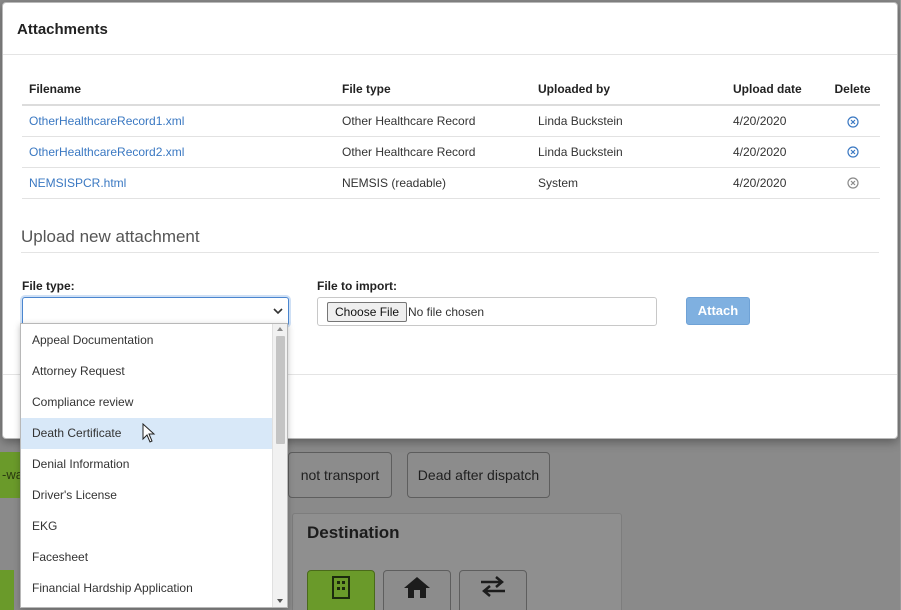  What do you see at coordinates (776, 92) in the screenshot?
I see `upload-date-header: Upload date` at bounding box center [776, 92].